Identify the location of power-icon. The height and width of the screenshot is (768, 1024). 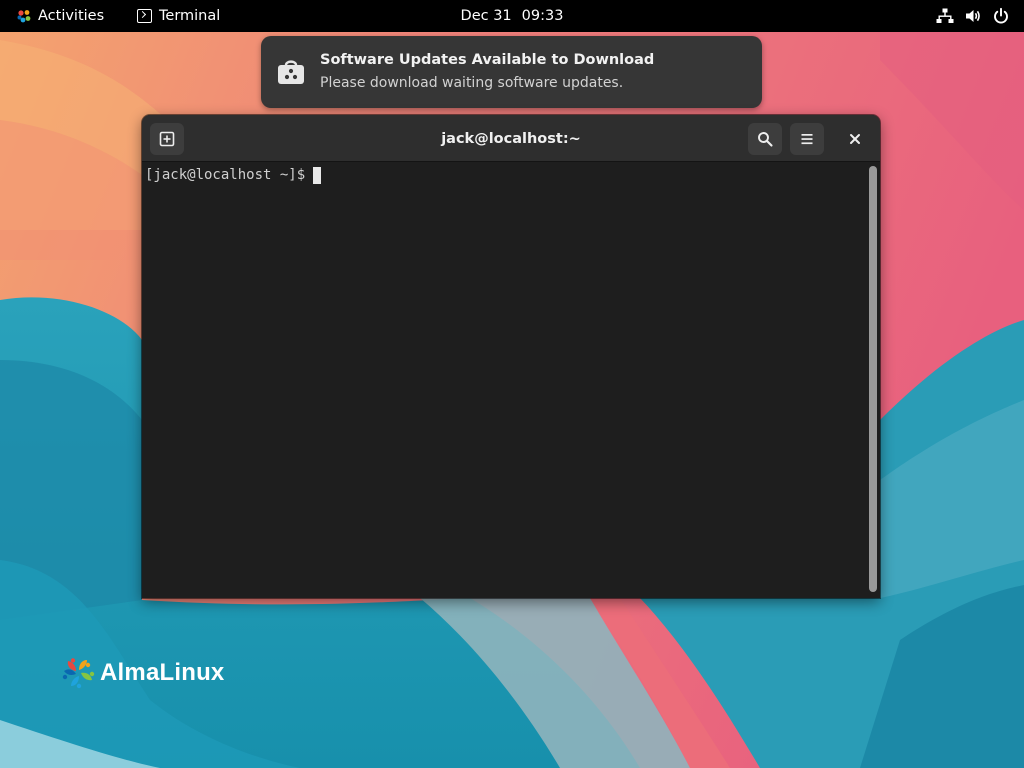
(1001, 15).